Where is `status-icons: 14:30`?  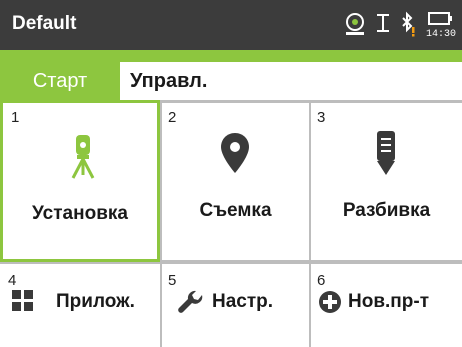 status-icons: 14:30 is located at coordinates (399, 26).